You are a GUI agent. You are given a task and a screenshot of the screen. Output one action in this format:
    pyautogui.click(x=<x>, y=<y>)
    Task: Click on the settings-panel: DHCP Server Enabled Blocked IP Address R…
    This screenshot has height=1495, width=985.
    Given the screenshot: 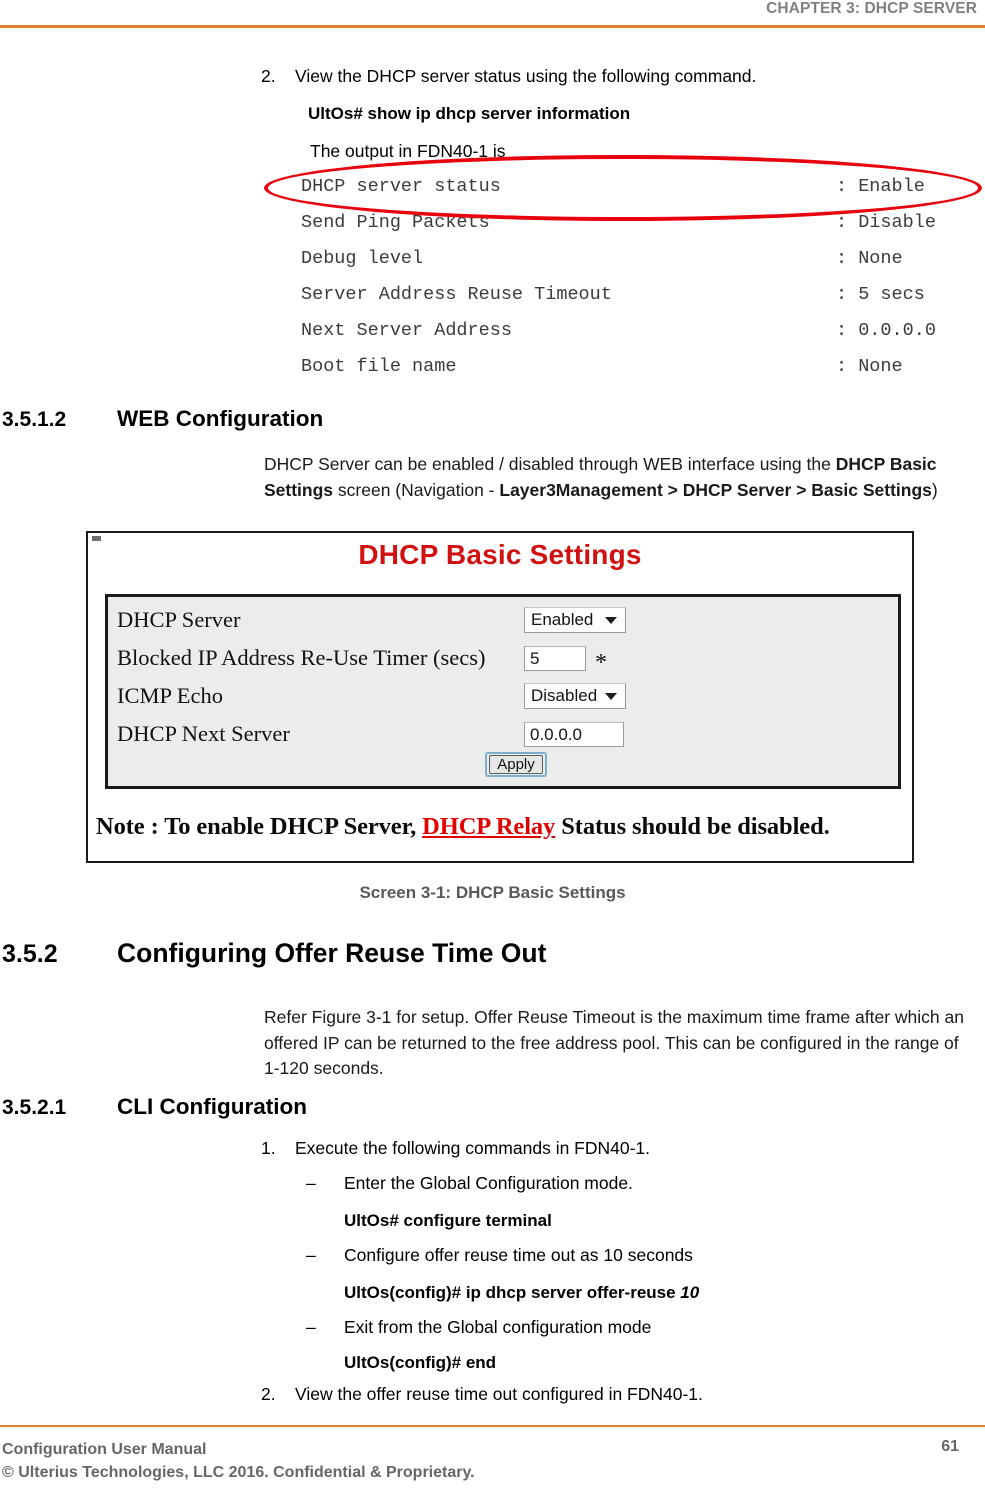 What is the action you would take?
    pyautogui.click(x=503, y=691)
    